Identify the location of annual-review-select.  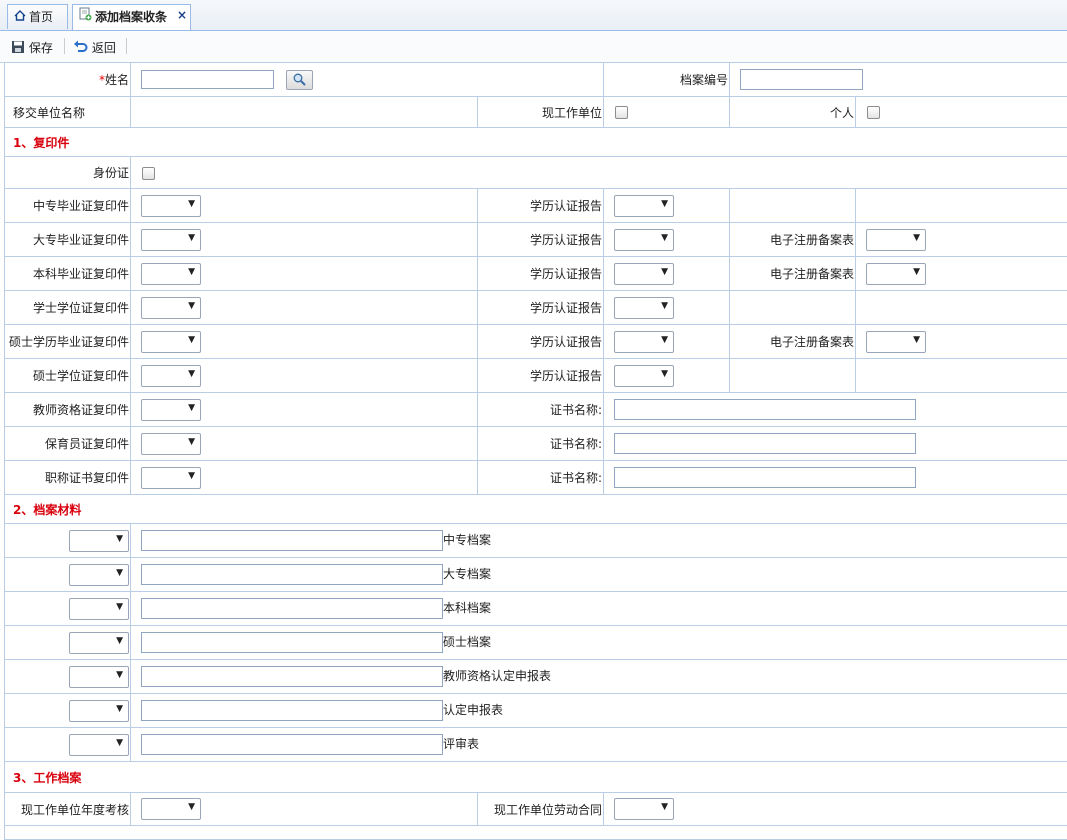
(171, 809).